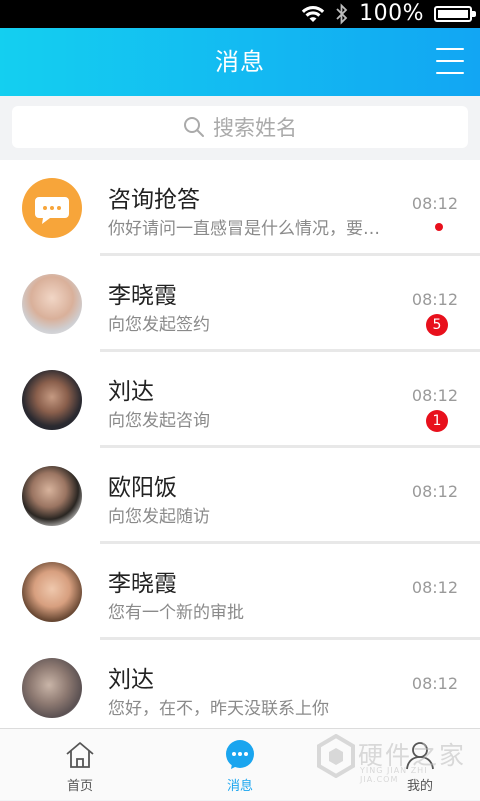 The width and height of the screenshot is (480, 801). What do you see at coordinates (240, 684) in the screenshot?
I see `conversation-item: 刘达 您好，在不，昨天没联系上你 08:12` at bounding box center [240, 684].